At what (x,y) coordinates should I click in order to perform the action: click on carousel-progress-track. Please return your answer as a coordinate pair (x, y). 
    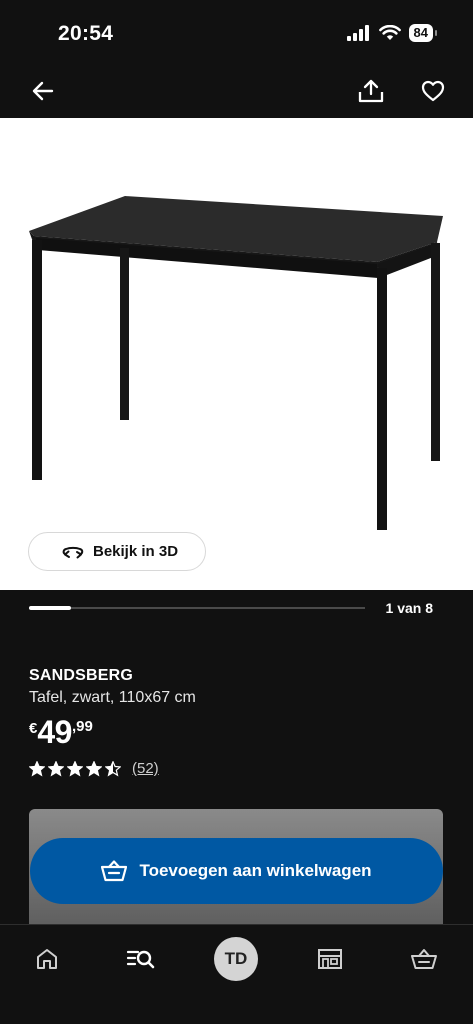
    Looking at the image, I should click on (197, 608).